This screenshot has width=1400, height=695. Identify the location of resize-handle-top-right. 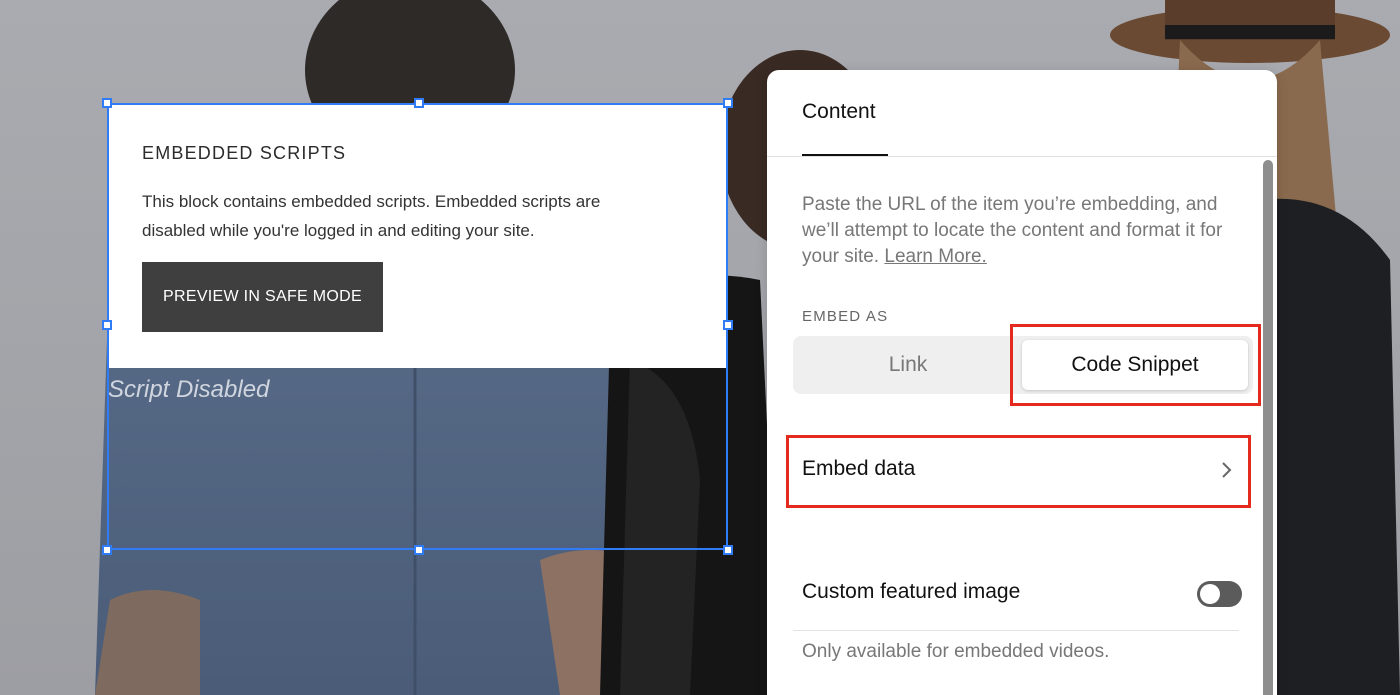
(728, 103).